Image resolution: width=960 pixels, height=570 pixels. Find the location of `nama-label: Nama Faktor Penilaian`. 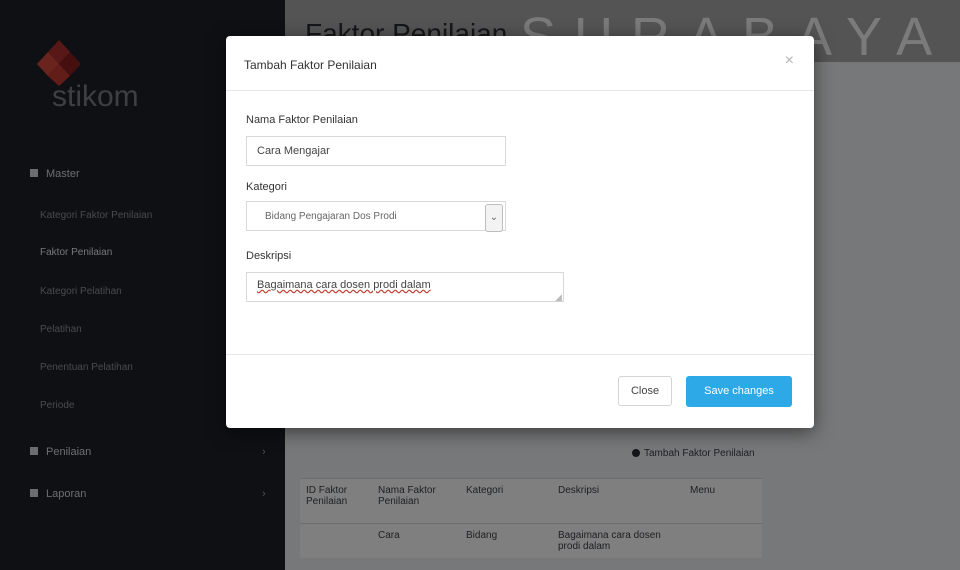

nama-label: Nama Faktor Penilaian is located at coordinates (302, 120).